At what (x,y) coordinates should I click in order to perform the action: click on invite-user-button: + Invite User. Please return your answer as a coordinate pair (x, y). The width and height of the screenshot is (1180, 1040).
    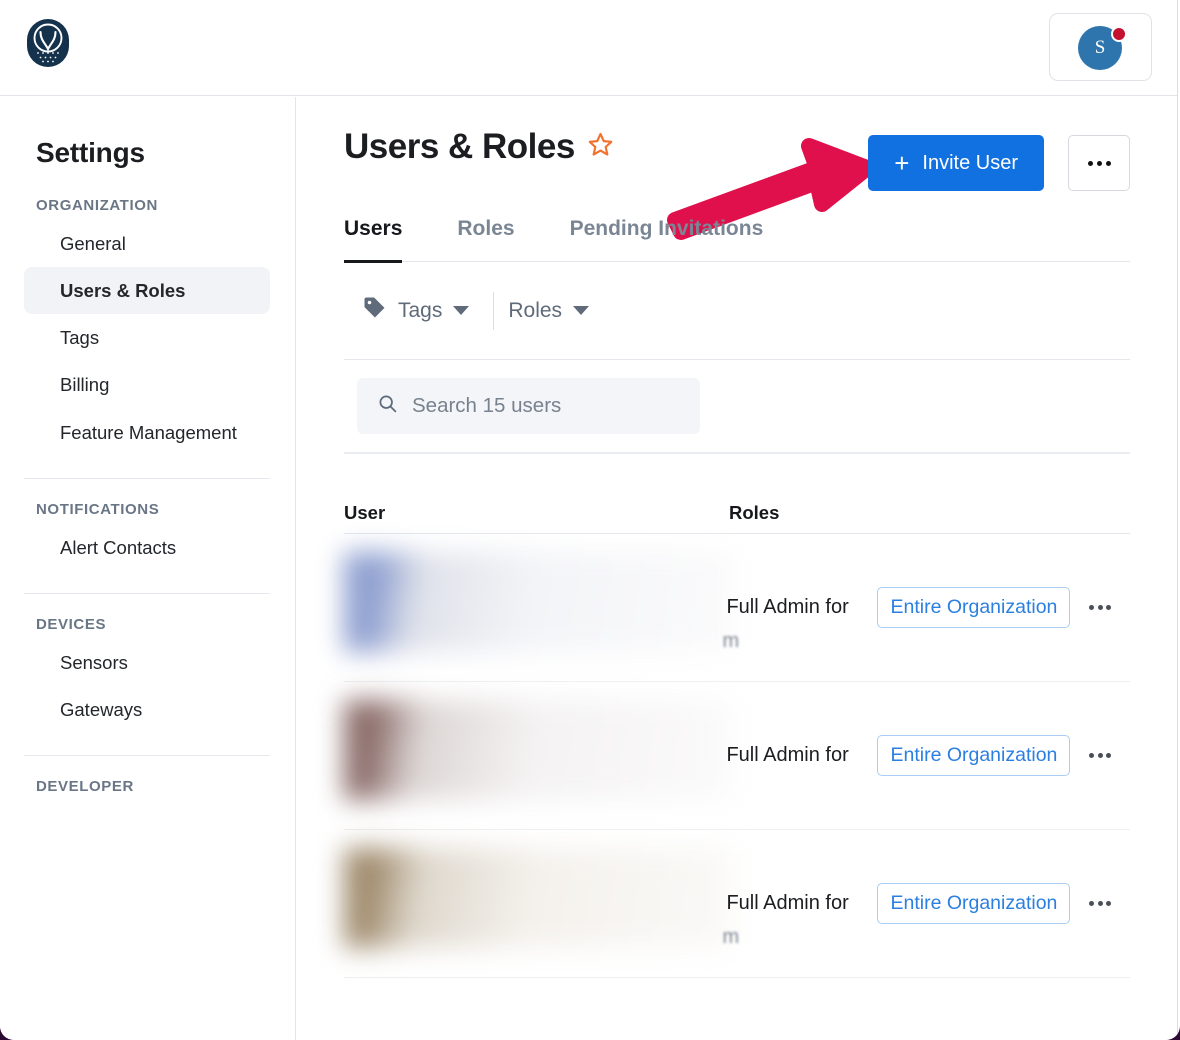
    Looking at the image, I should click on (956, 163).